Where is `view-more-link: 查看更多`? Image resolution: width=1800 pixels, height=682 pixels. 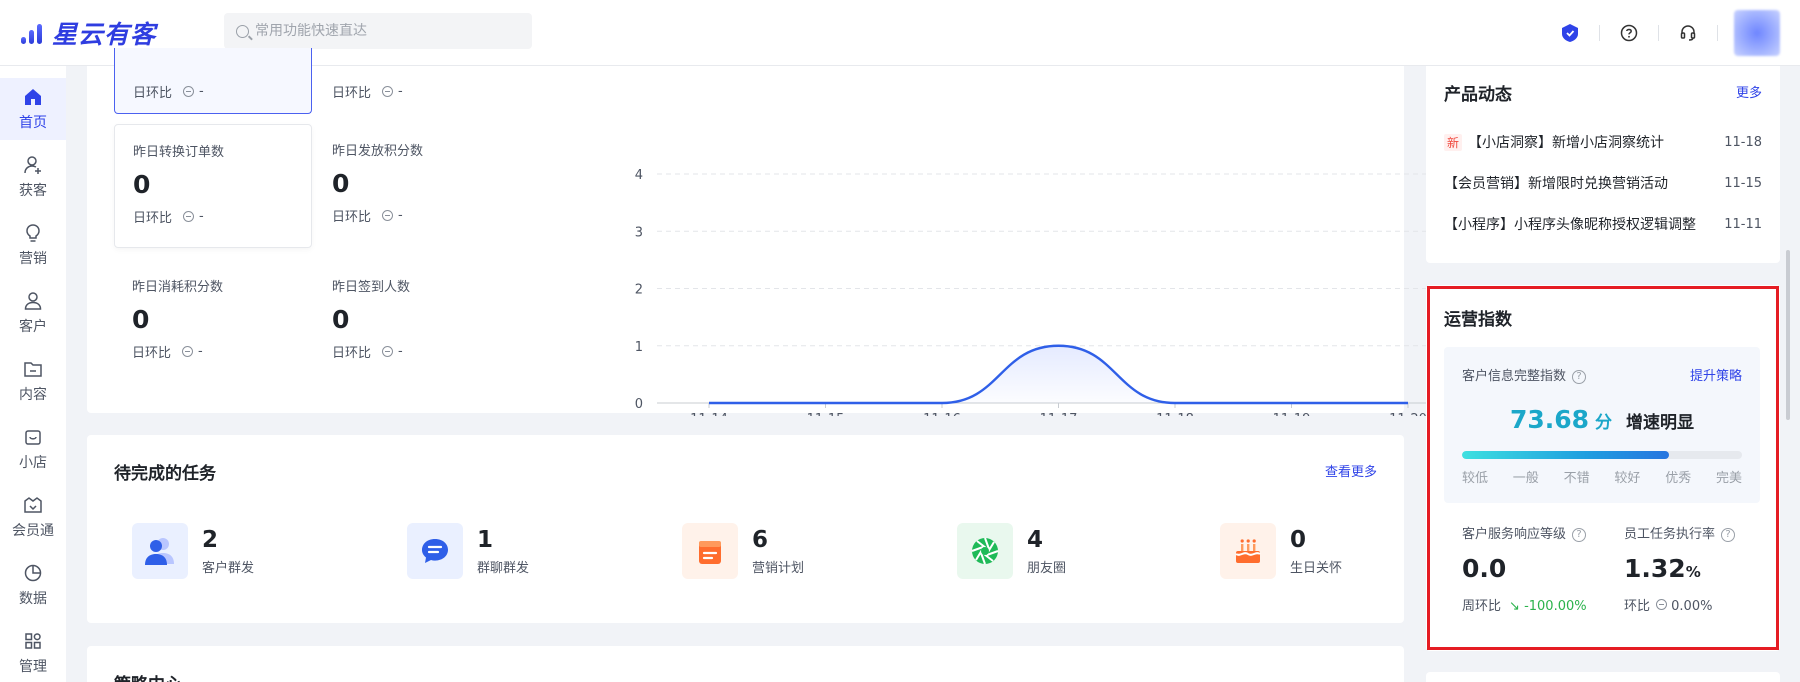 view-more-link: 查看更多 is located at coordinates (1351, 470).